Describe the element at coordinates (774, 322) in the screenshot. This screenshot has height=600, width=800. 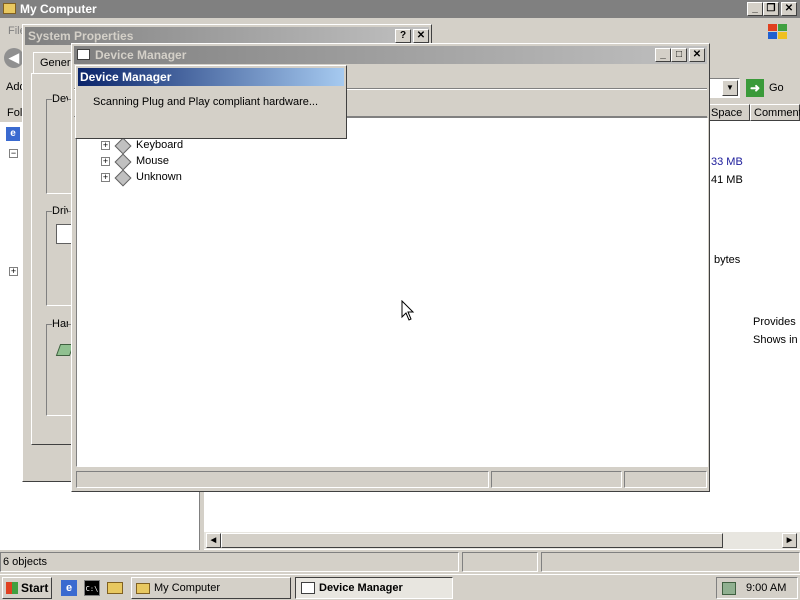
I see `comment-text: Provides` at that location.